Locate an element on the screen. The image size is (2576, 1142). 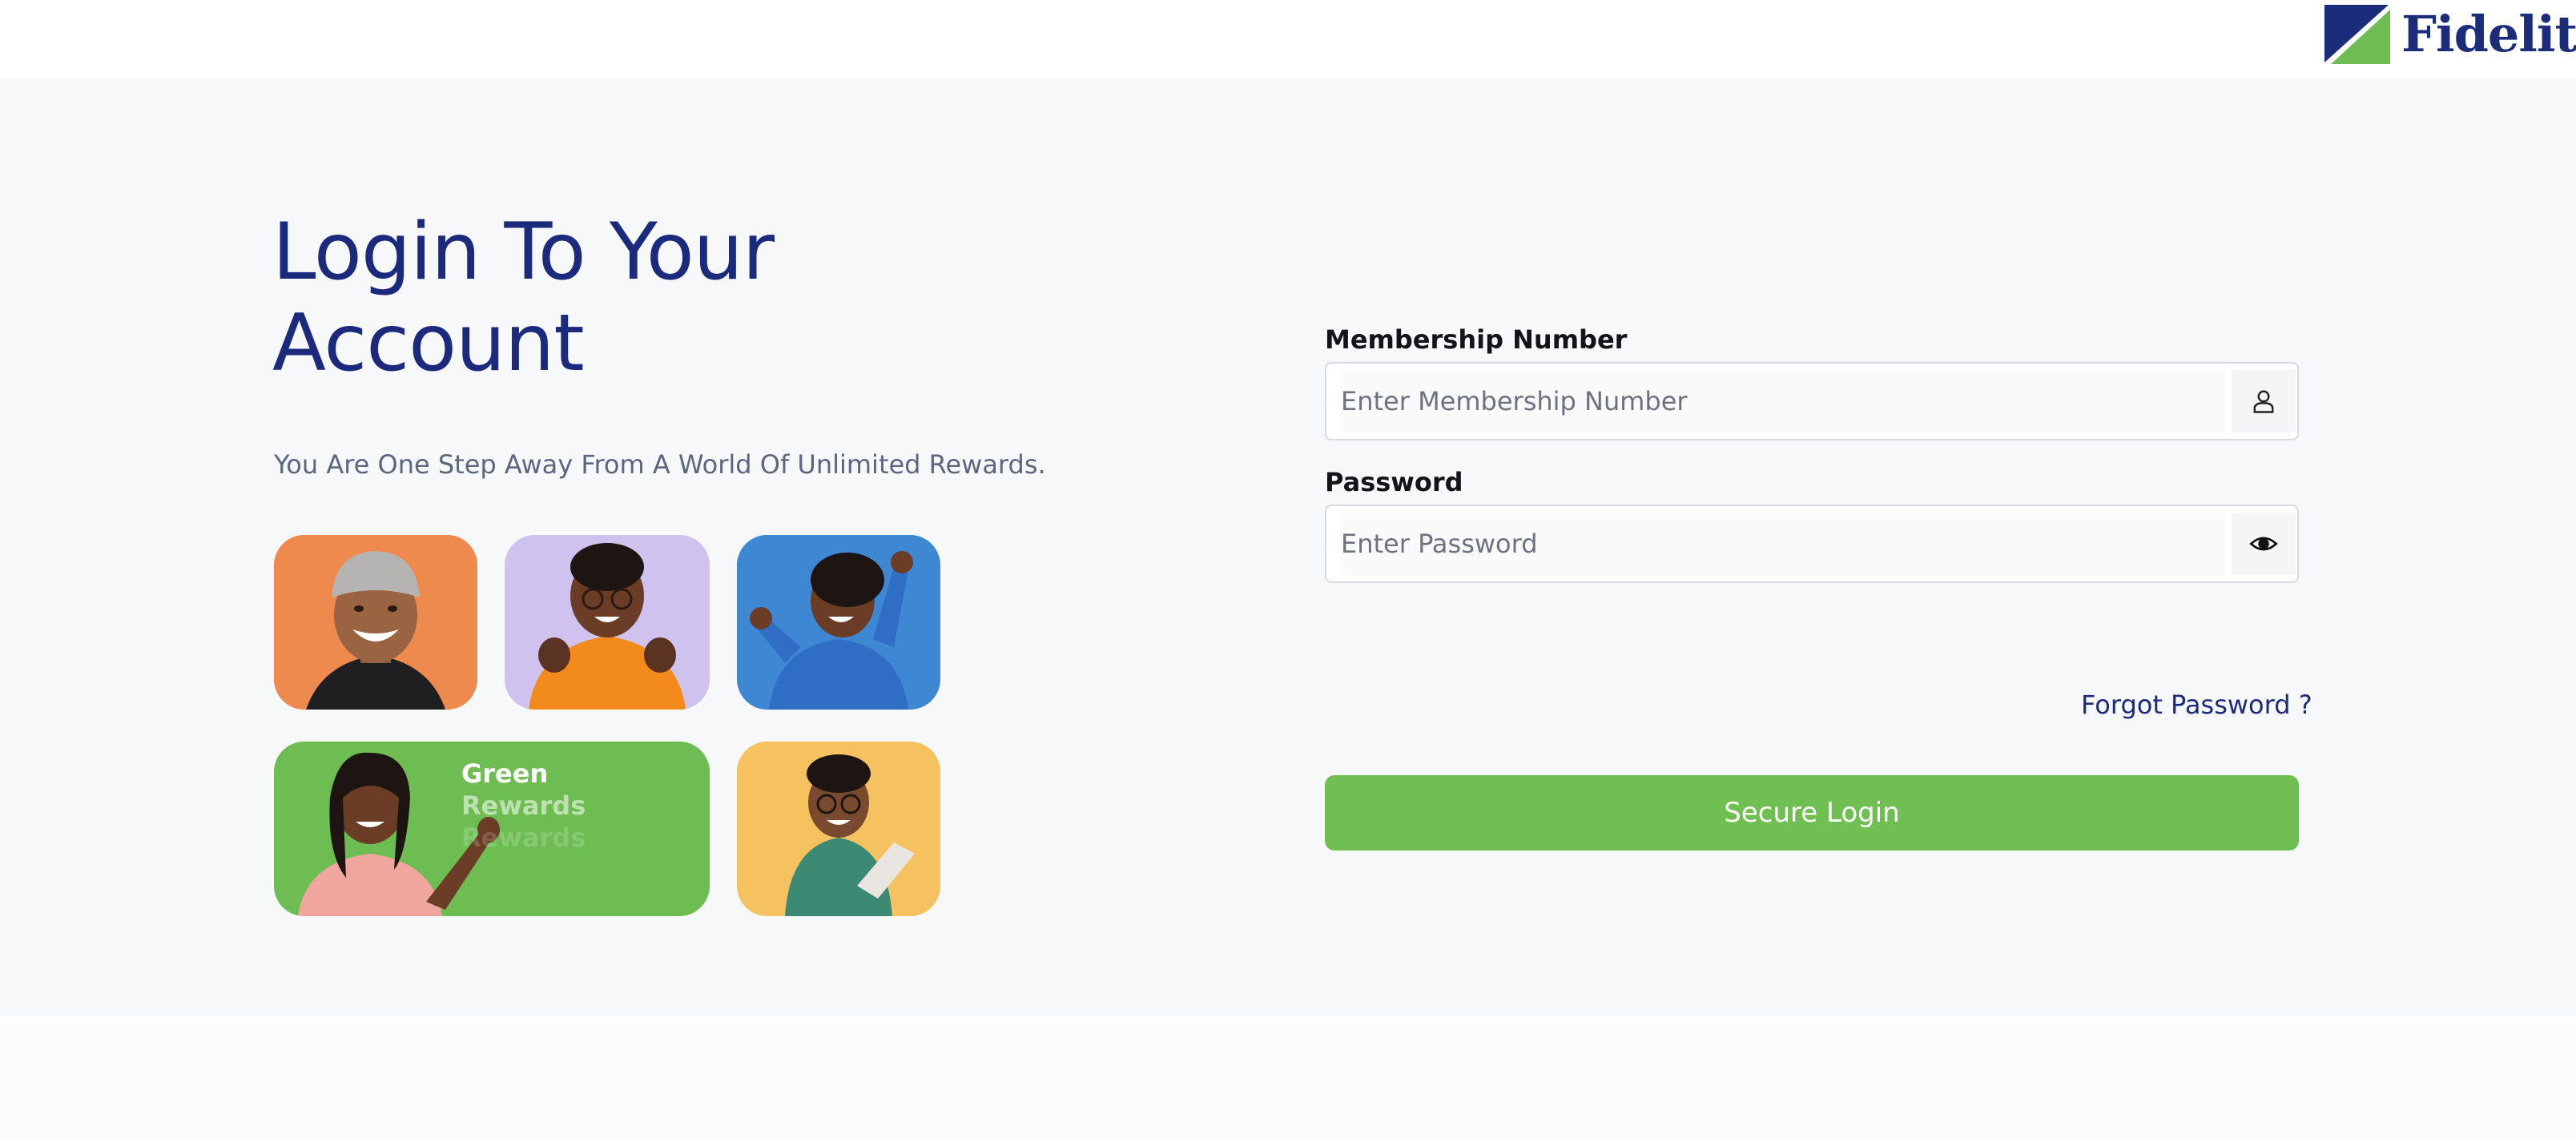
top-bar: Fidelity is located at coordinates (1288, 39).